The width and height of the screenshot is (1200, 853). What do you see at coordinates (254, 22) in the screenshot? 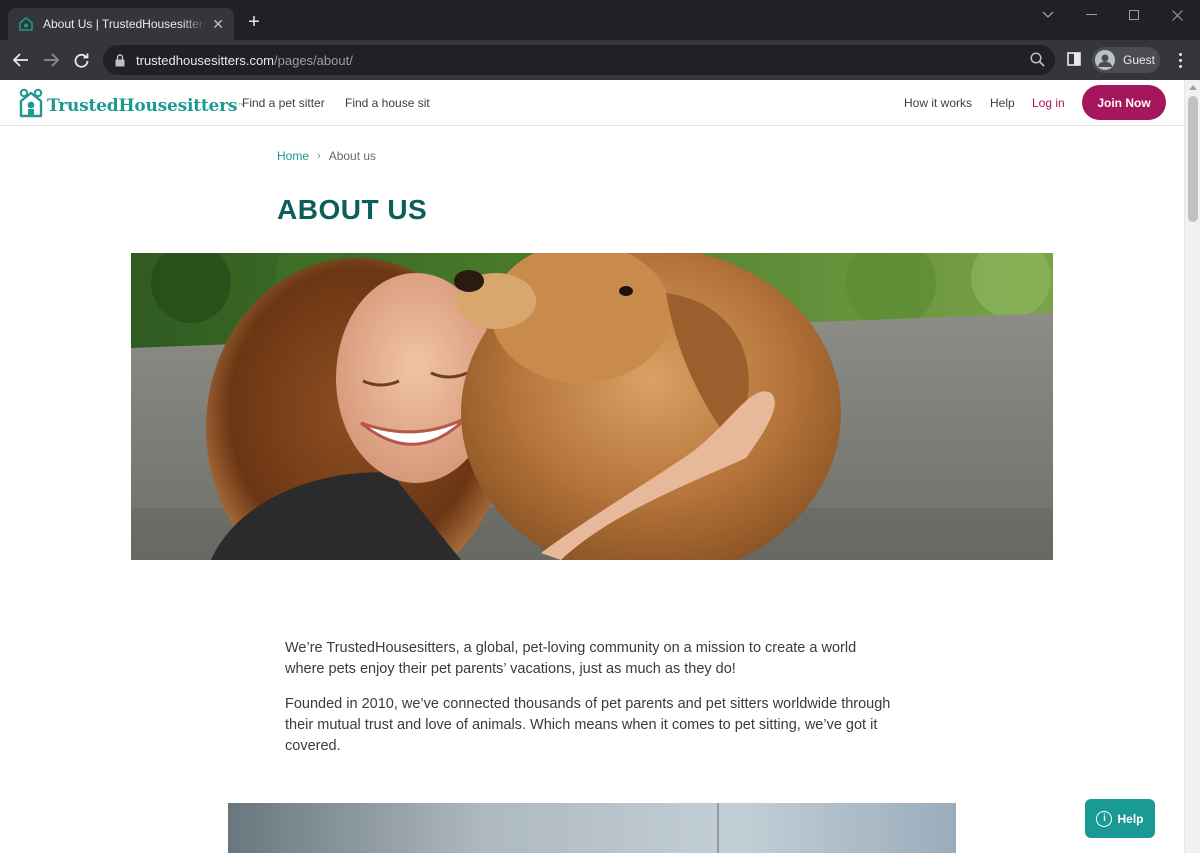
I see `new-tab-icon: +` at bounding box center [254, 22].